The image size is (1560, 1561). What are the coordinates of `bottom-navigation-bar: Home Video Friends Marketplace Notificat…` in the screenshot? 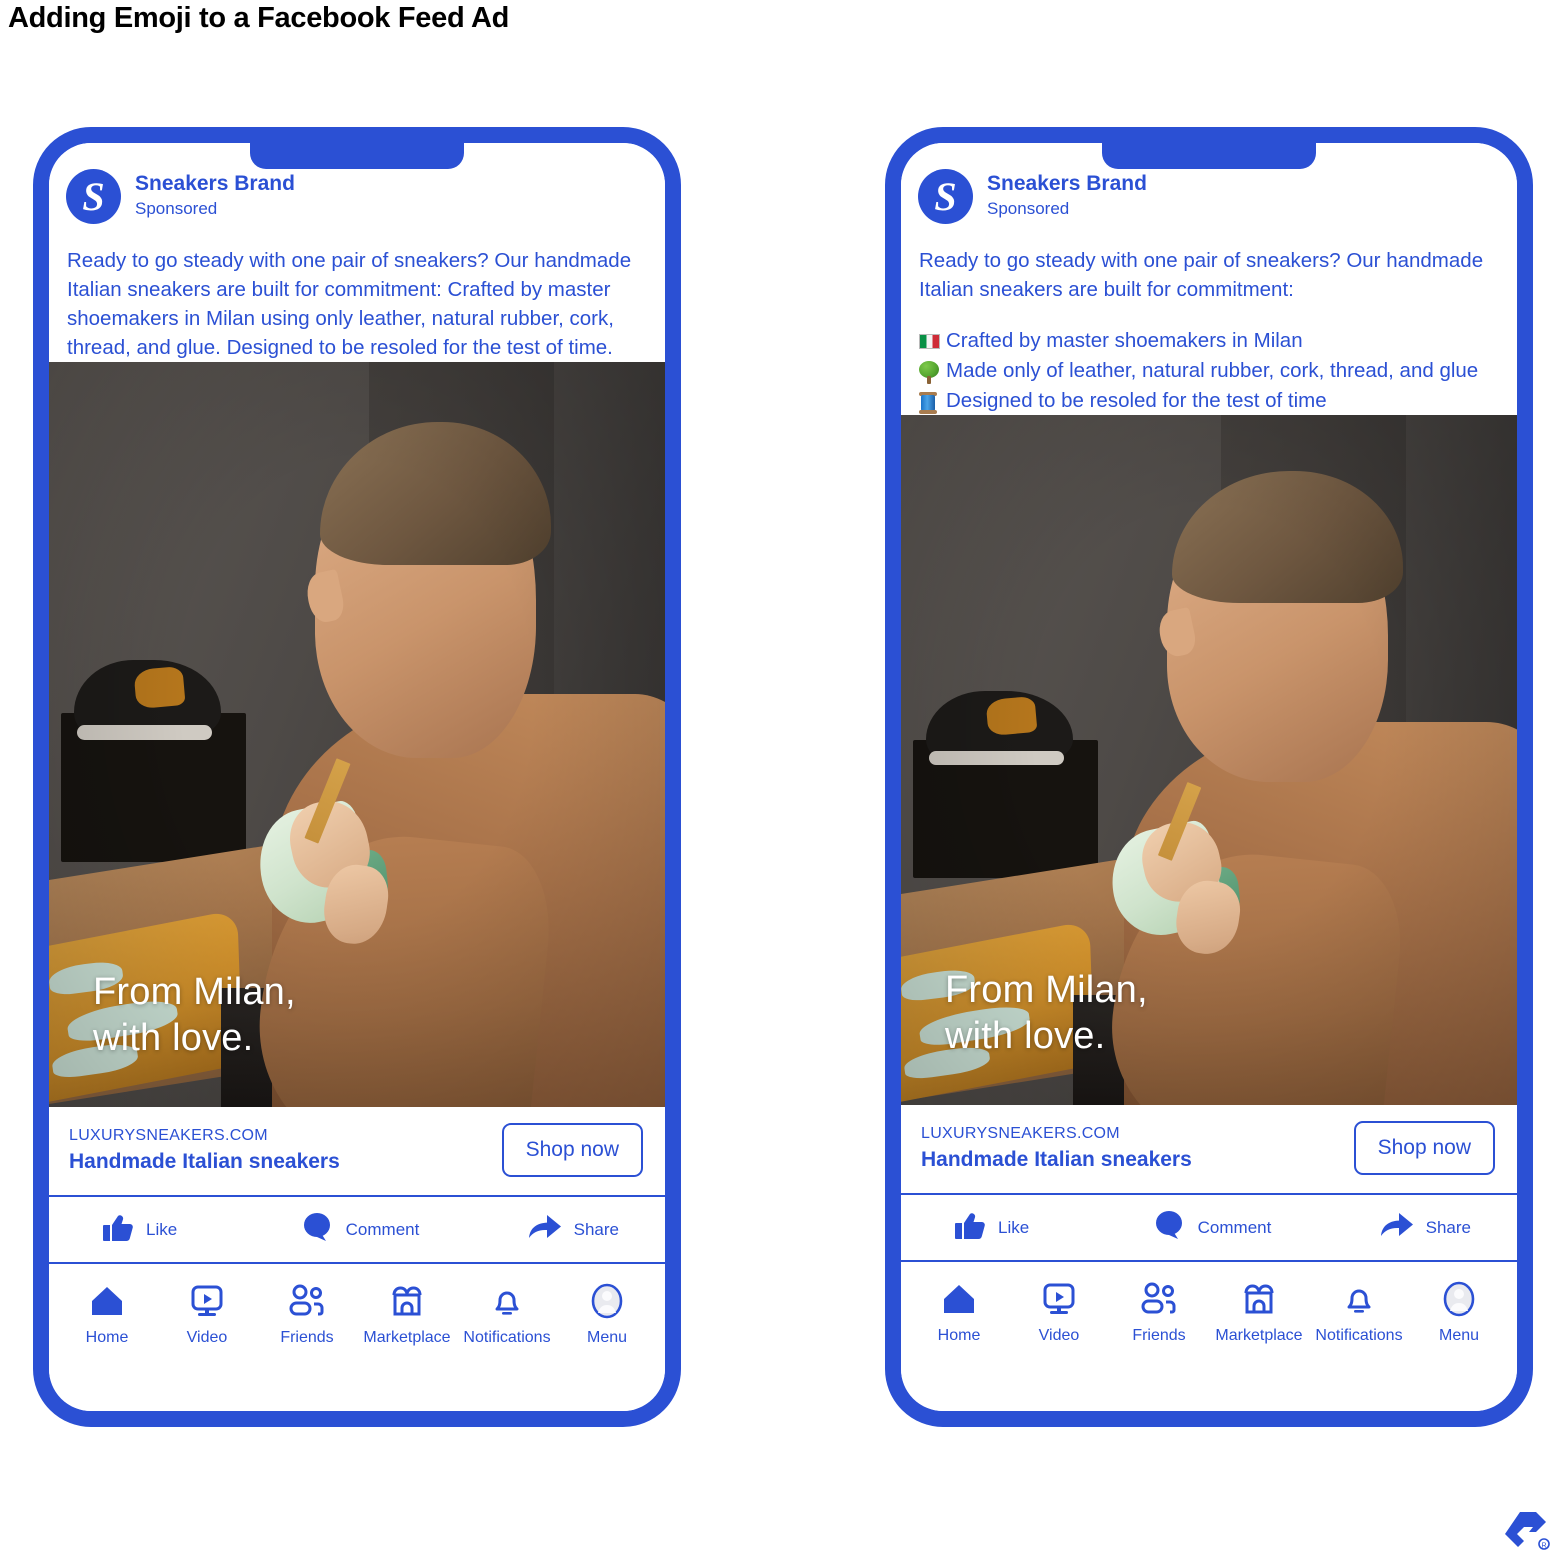 It's located at (357, 1337).